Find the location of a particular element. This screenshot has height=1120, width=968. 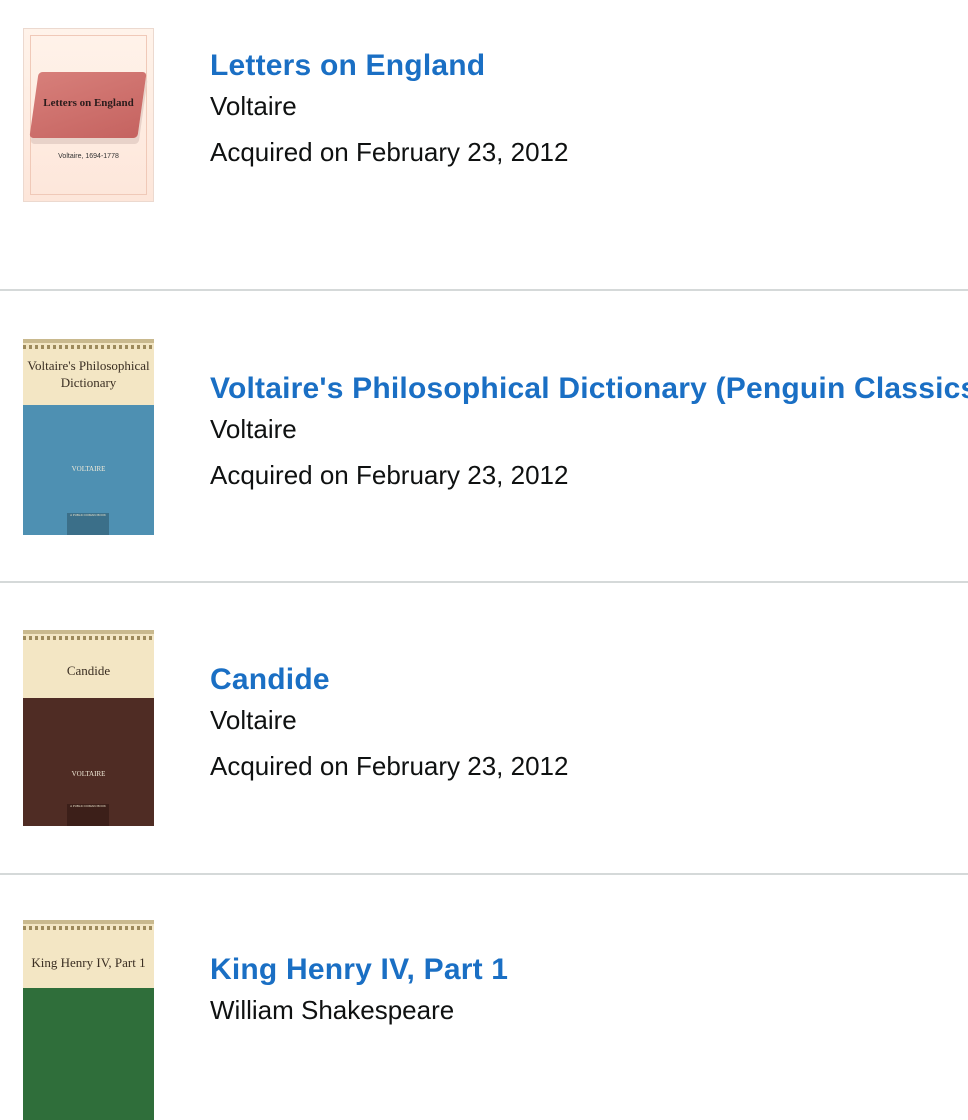

cover-body is located at coordinates (88, 1054).